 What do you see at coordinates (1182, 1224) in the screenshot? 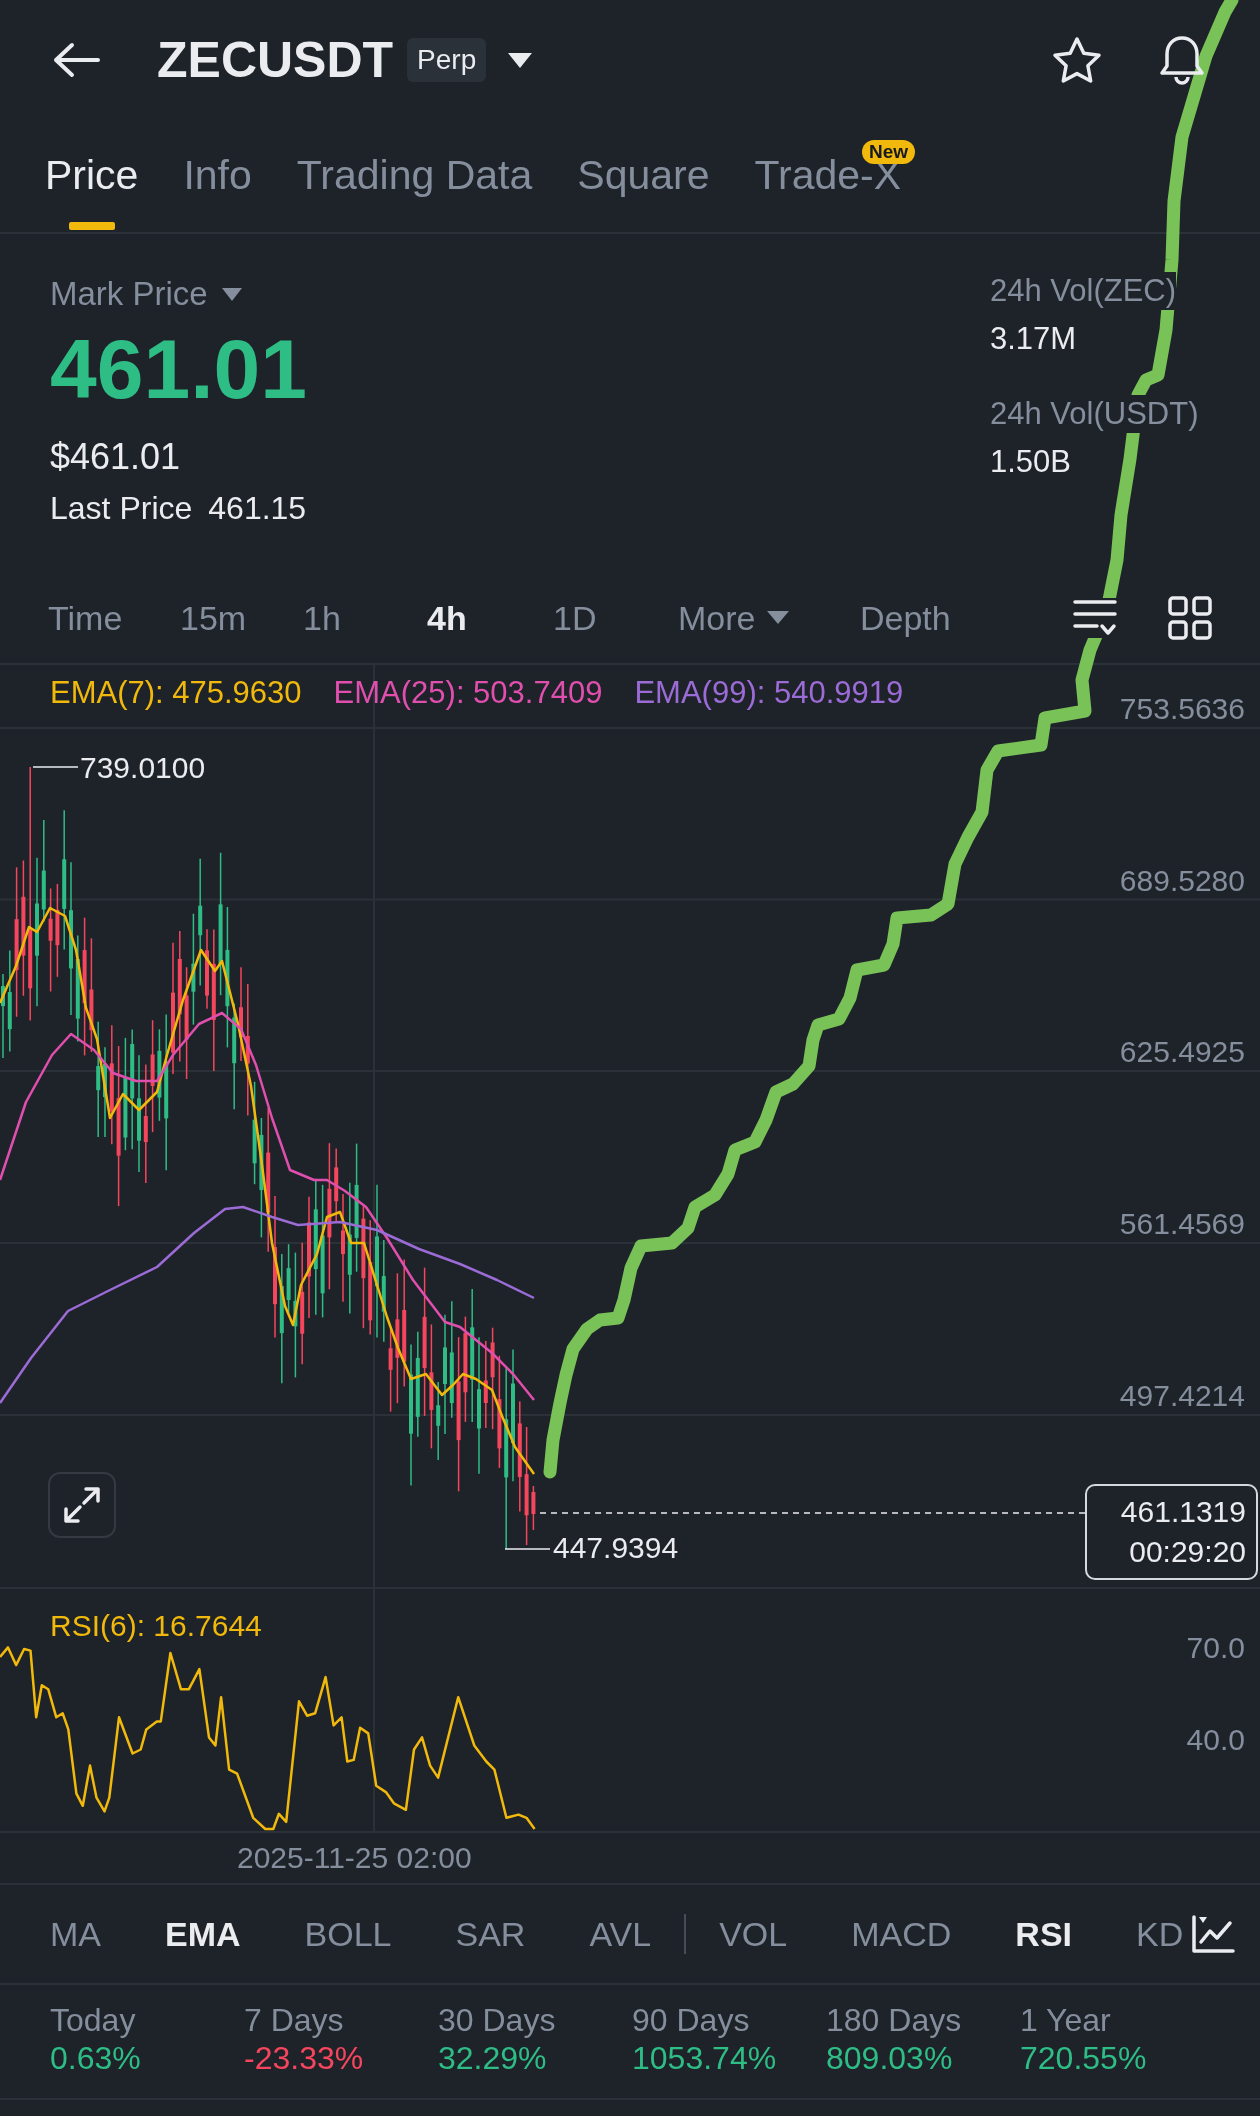
I see `price-axis-label: 561.4569` at bounding box center [1182, 1224].